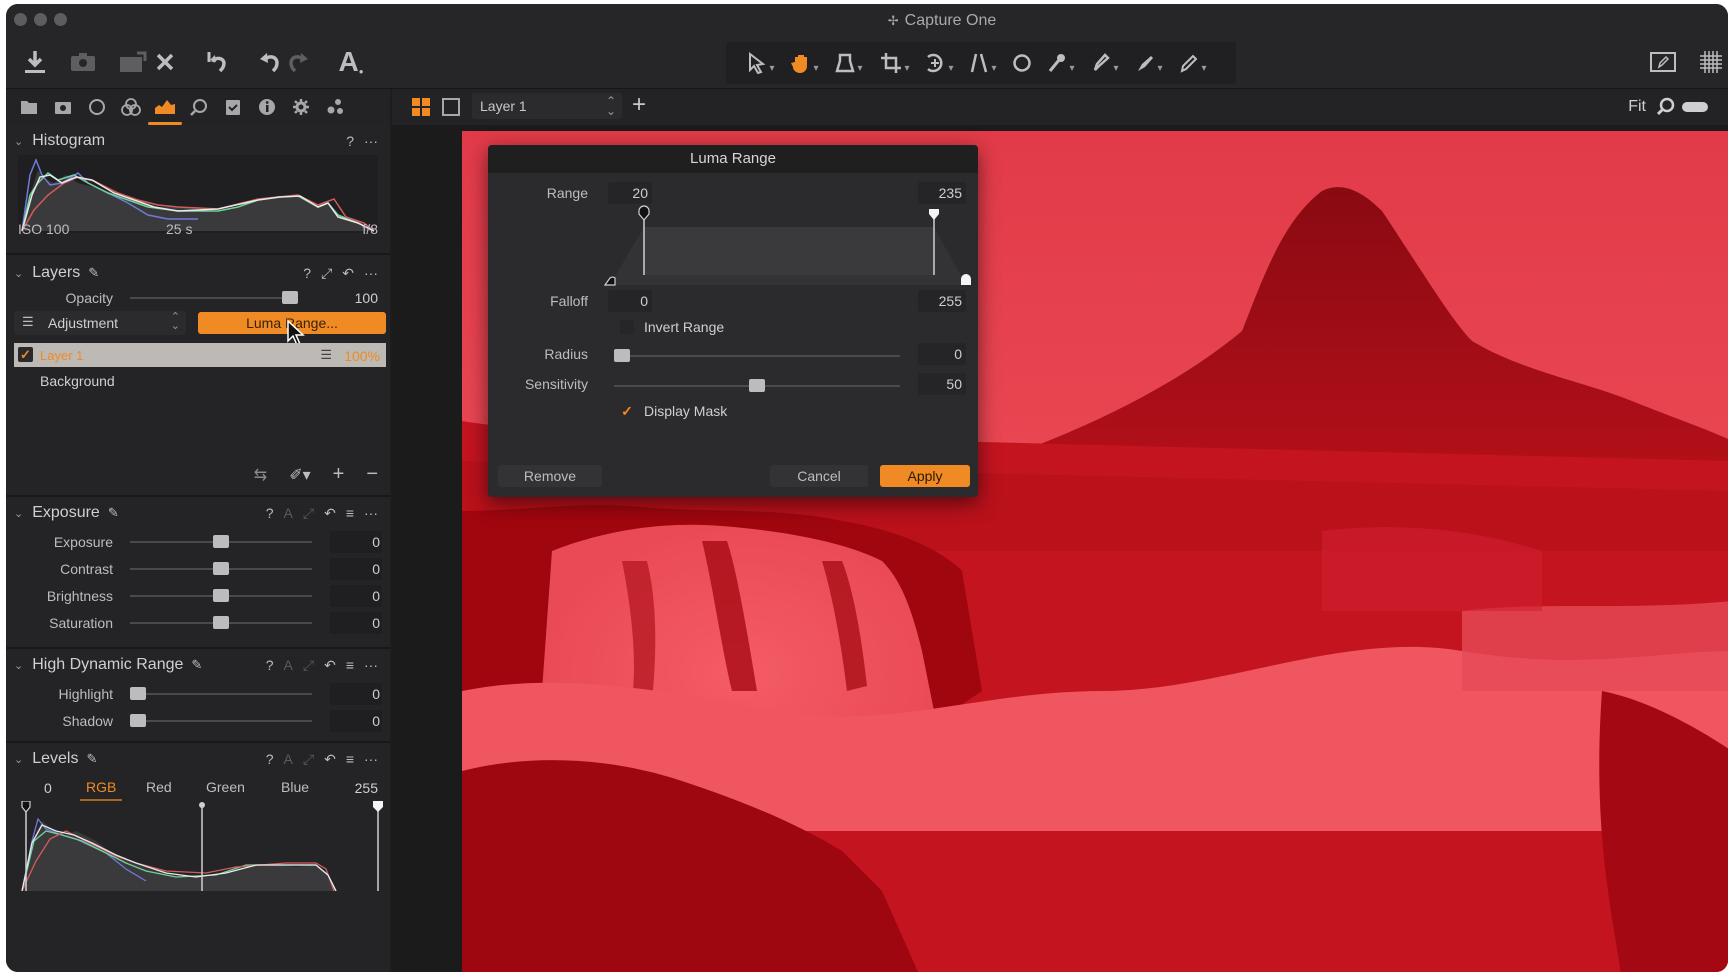  What do you see at coordinates (939, 63) in the screenshot?
I see `rotate-icon: ▾` at bounding box center [939, 63].